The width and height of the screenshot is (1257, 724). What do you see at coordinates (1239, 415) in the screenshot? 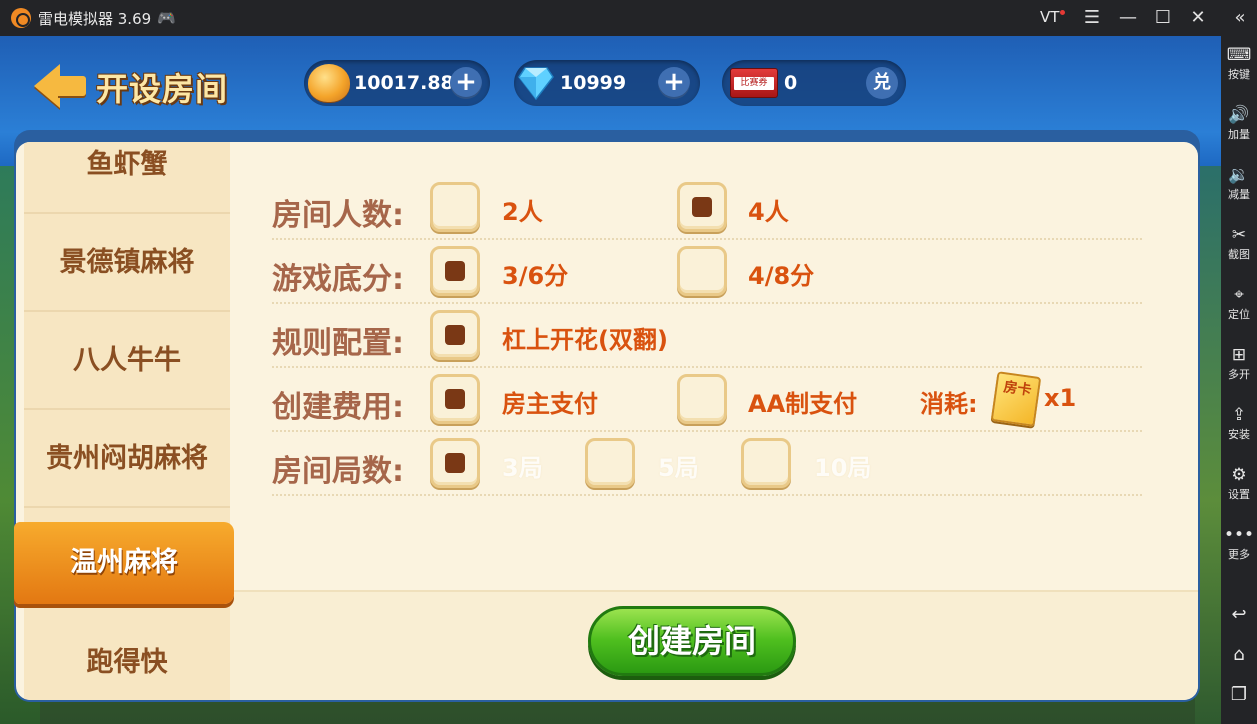
I see `apk-install-icon: ⇪` at bounding box center [1239, 415].